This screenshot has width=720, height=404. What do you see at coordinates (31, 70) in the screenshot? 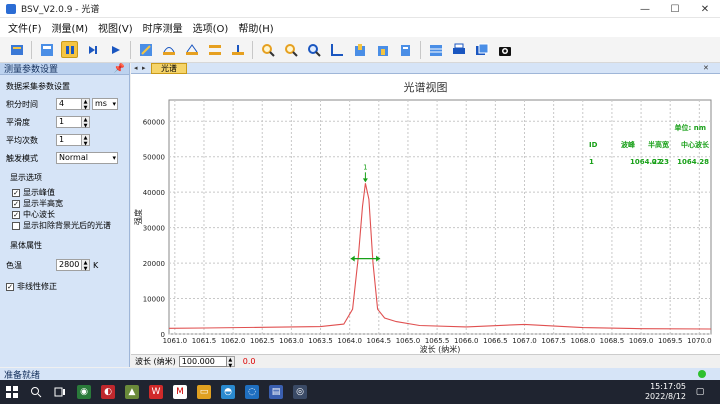
I see `panel-title: 测量参数设置` at bounding box center [31, 70].